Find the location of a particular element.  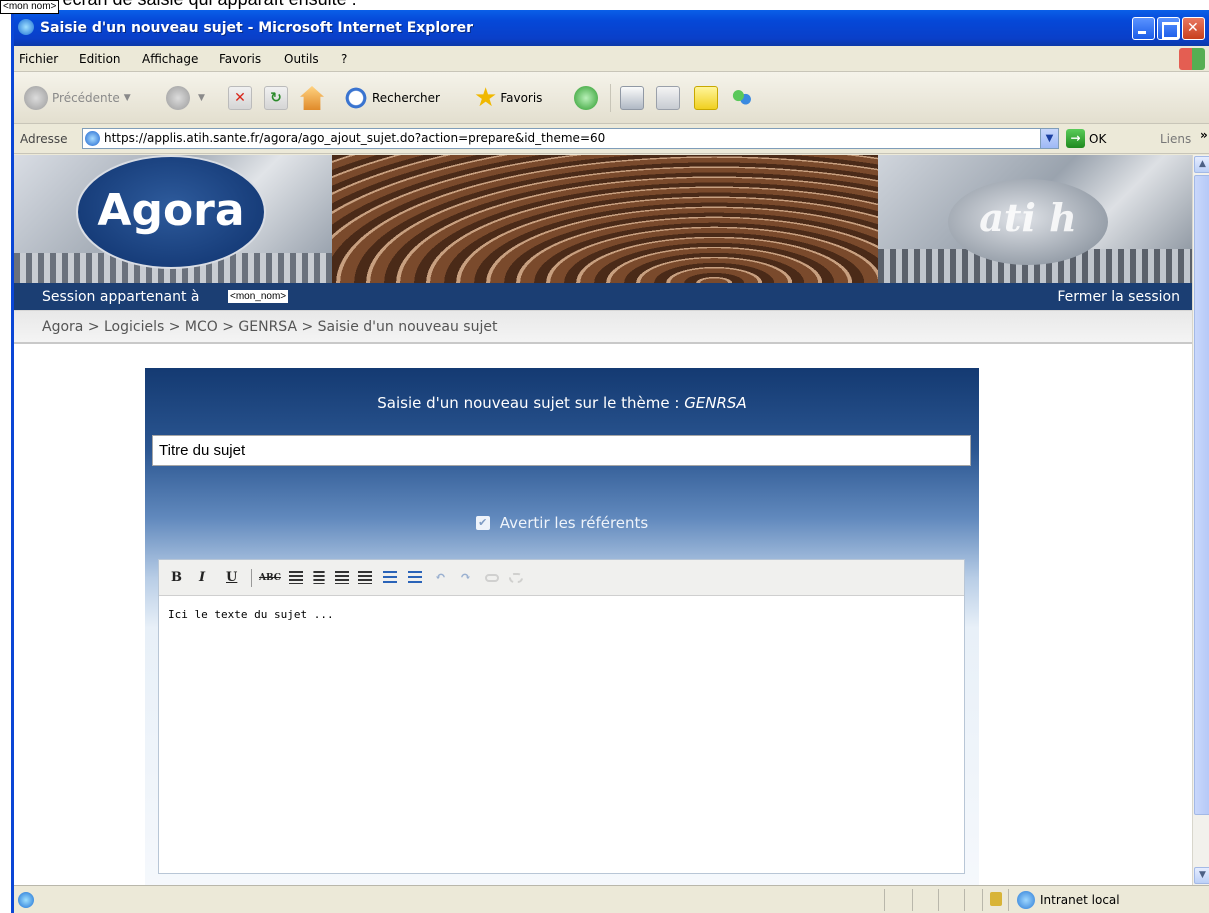

notify-referents-row: ✔ Avertir les référents is located at coordinates (562, 523).